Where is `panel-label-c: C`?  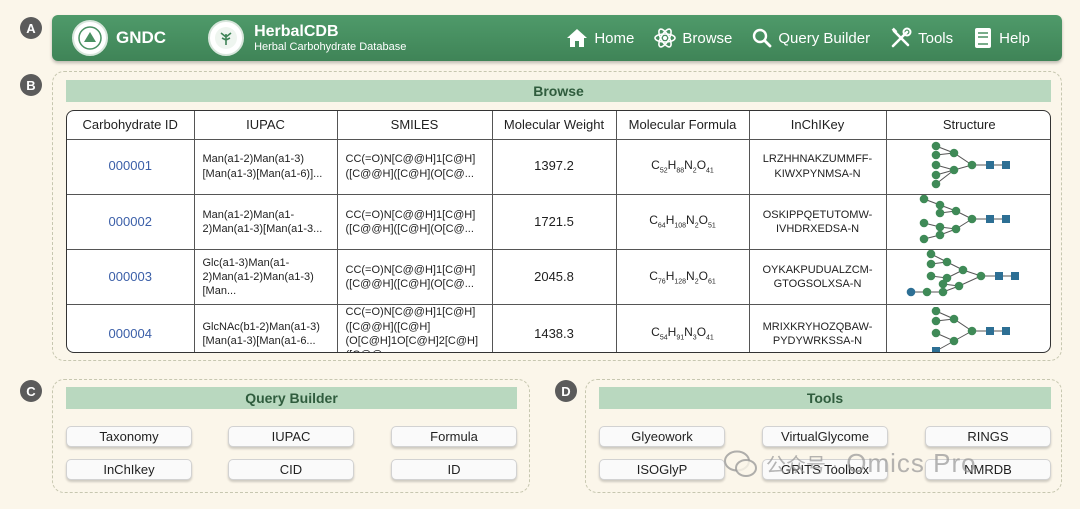
panel-label-c: C is located at coordinates (31, 391).